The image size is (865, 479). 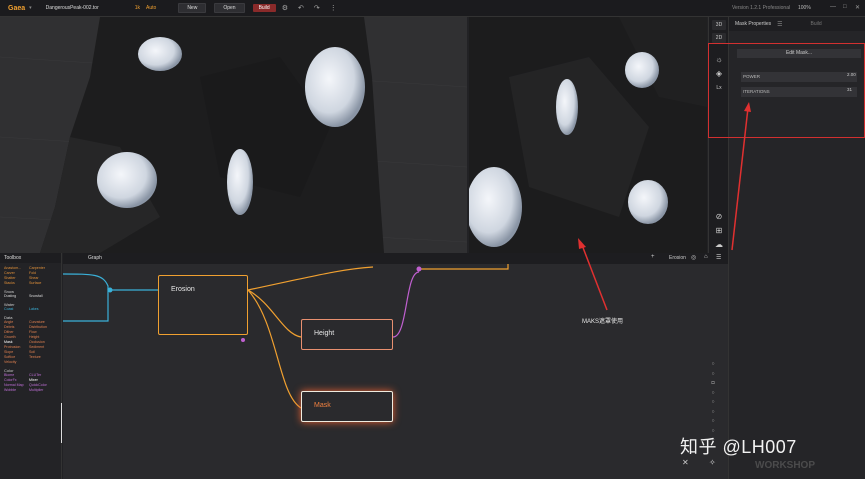 What do you see at coordinates (845, 7) in the screenshot?
I see `maximize-icon: □` at bounding box center [845, 7].